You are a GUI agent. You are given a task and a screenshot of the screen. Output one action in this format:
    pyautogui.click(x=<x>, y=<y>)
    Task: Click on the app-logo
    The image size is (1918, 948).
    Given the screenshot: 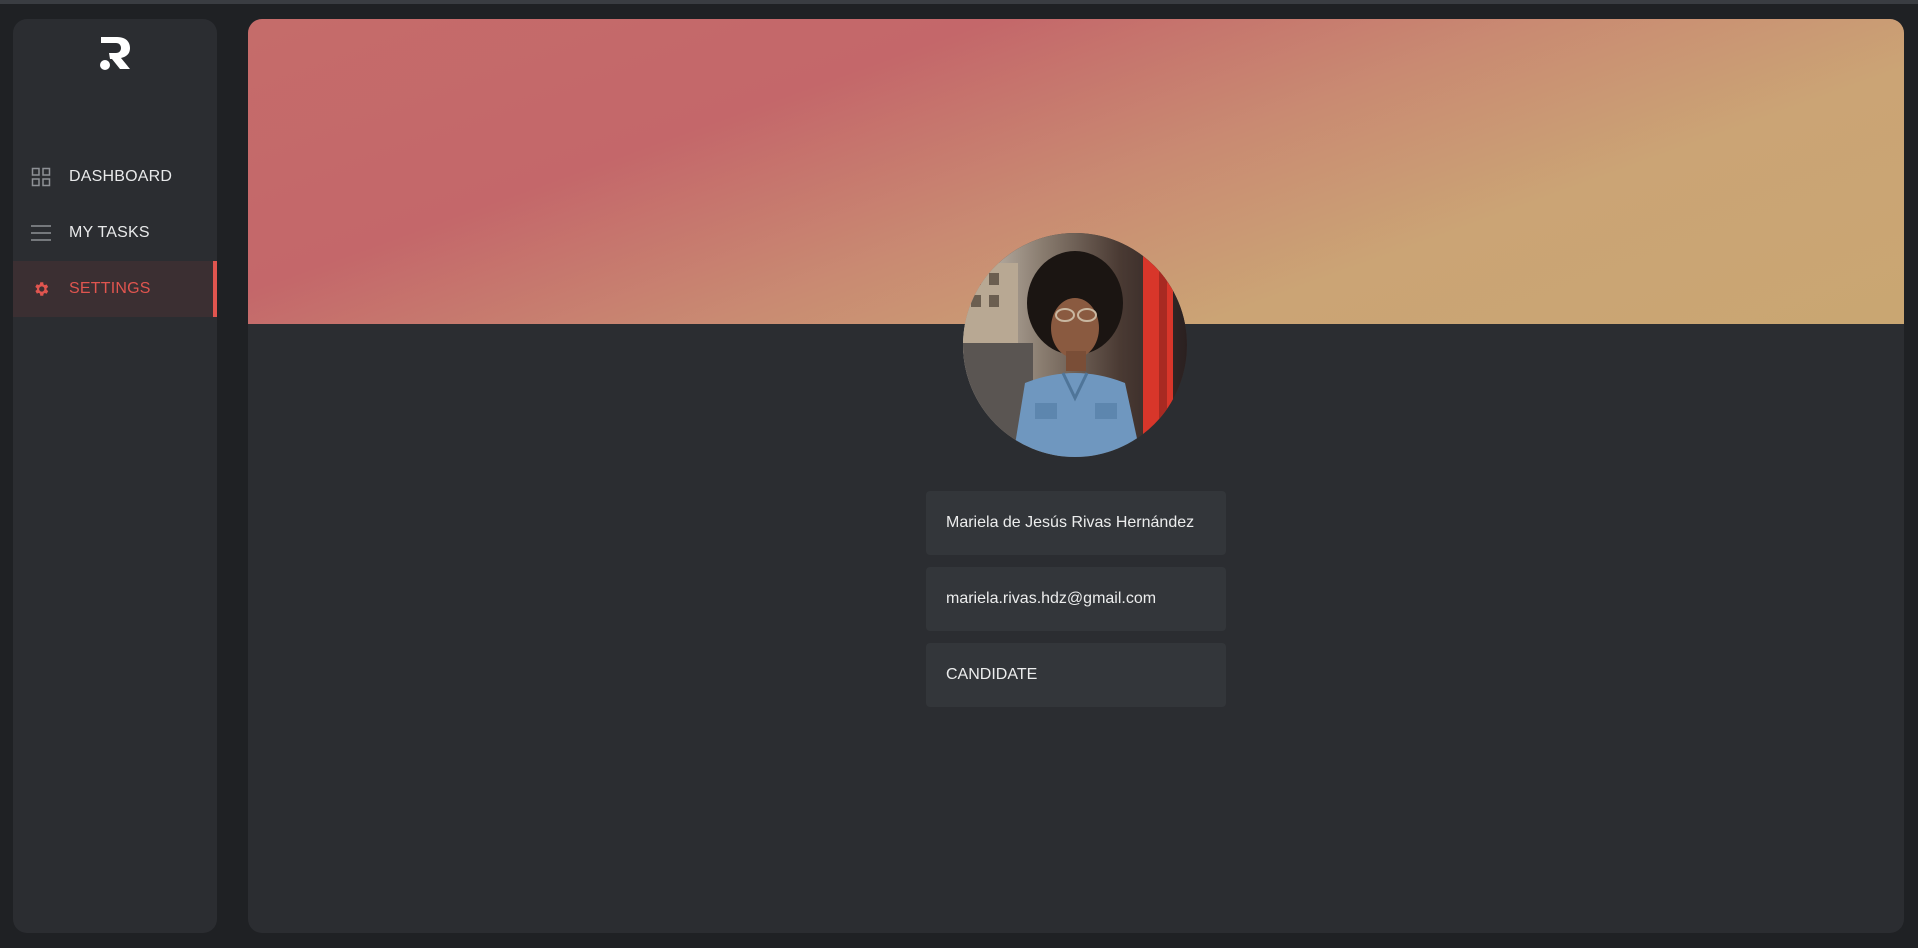 What is the action you would take?
    pyautogui.click(x=115, y=53)
    